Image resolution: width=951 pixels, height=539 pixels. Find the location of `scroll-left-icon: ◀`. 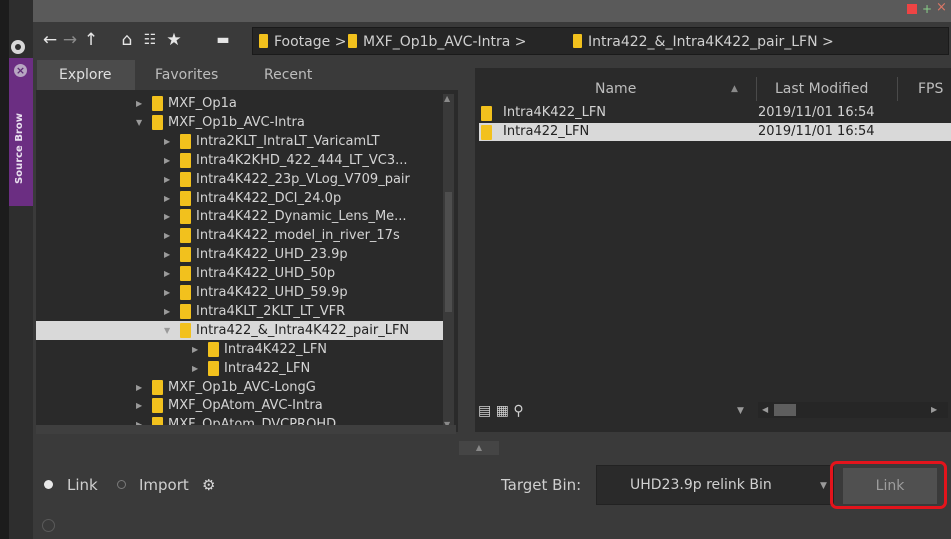

scroll-left-icon: ◀ is located at coordinates (765, 410).